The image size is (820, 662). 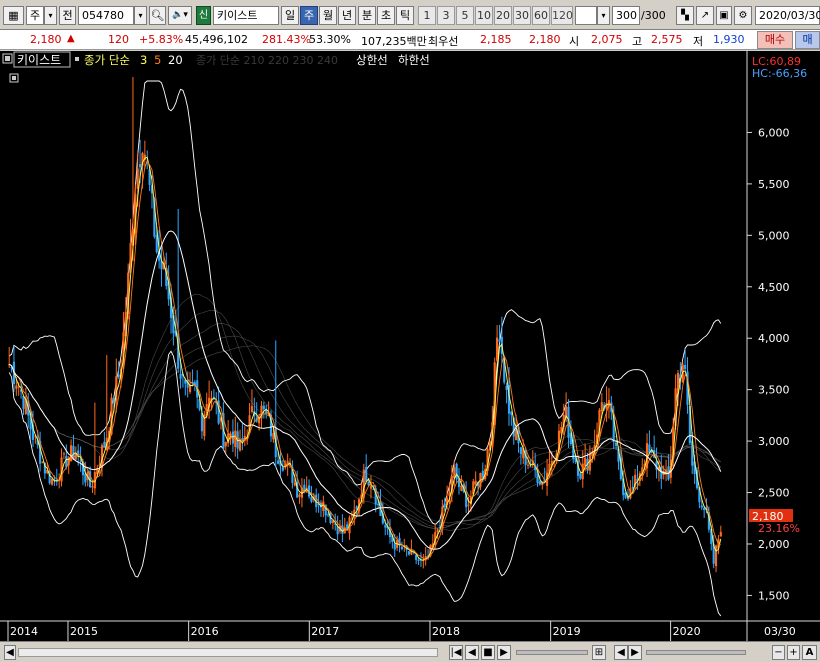 I want to click on interval-20: 20, so click(x=503, y=15).